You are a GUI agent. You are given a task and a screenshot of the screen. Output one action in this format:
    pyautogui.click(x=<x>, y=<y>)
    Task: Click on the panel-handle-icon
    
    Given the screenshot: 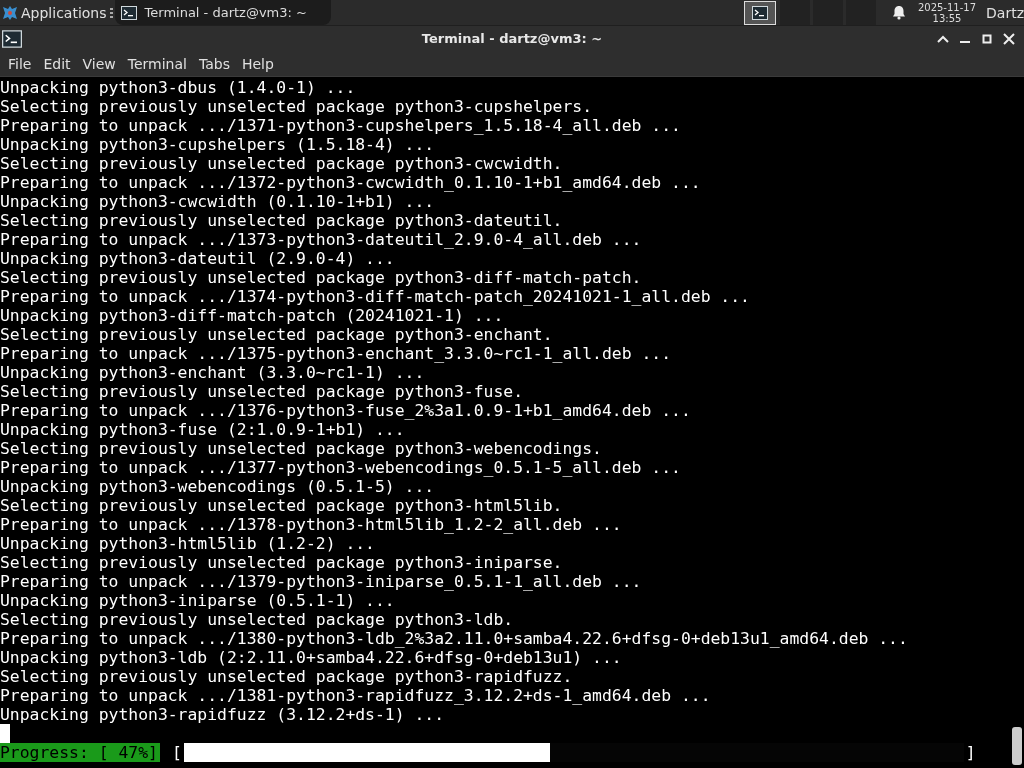 What is the action you would take?
    pyautogui.click(x=111, y=12)
    